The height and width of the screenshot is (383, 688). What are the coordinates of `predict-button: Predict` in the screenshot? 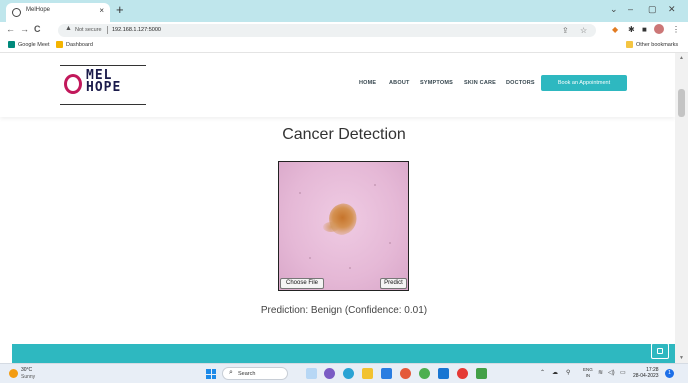 It's located at (393, 283).